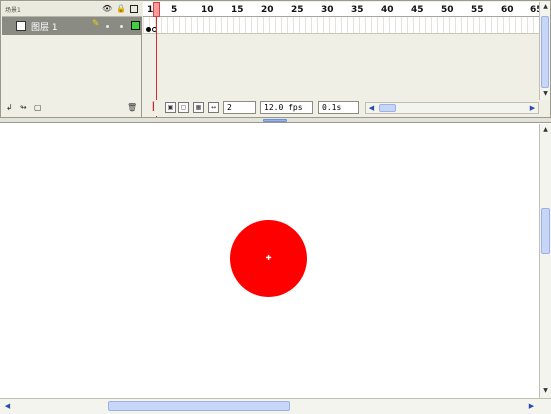 Image resolution: width=551 pixels, height=414 pixels. I want to click on timeline-vertical-scrollbar: ▲ ▼, so click(544, 51).